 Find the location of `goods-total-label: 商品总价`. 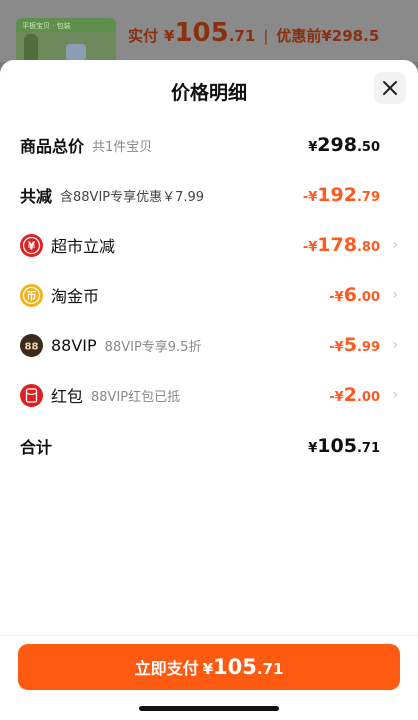

goods-total-label: 商品总价 is located at coordinates (52, 146).